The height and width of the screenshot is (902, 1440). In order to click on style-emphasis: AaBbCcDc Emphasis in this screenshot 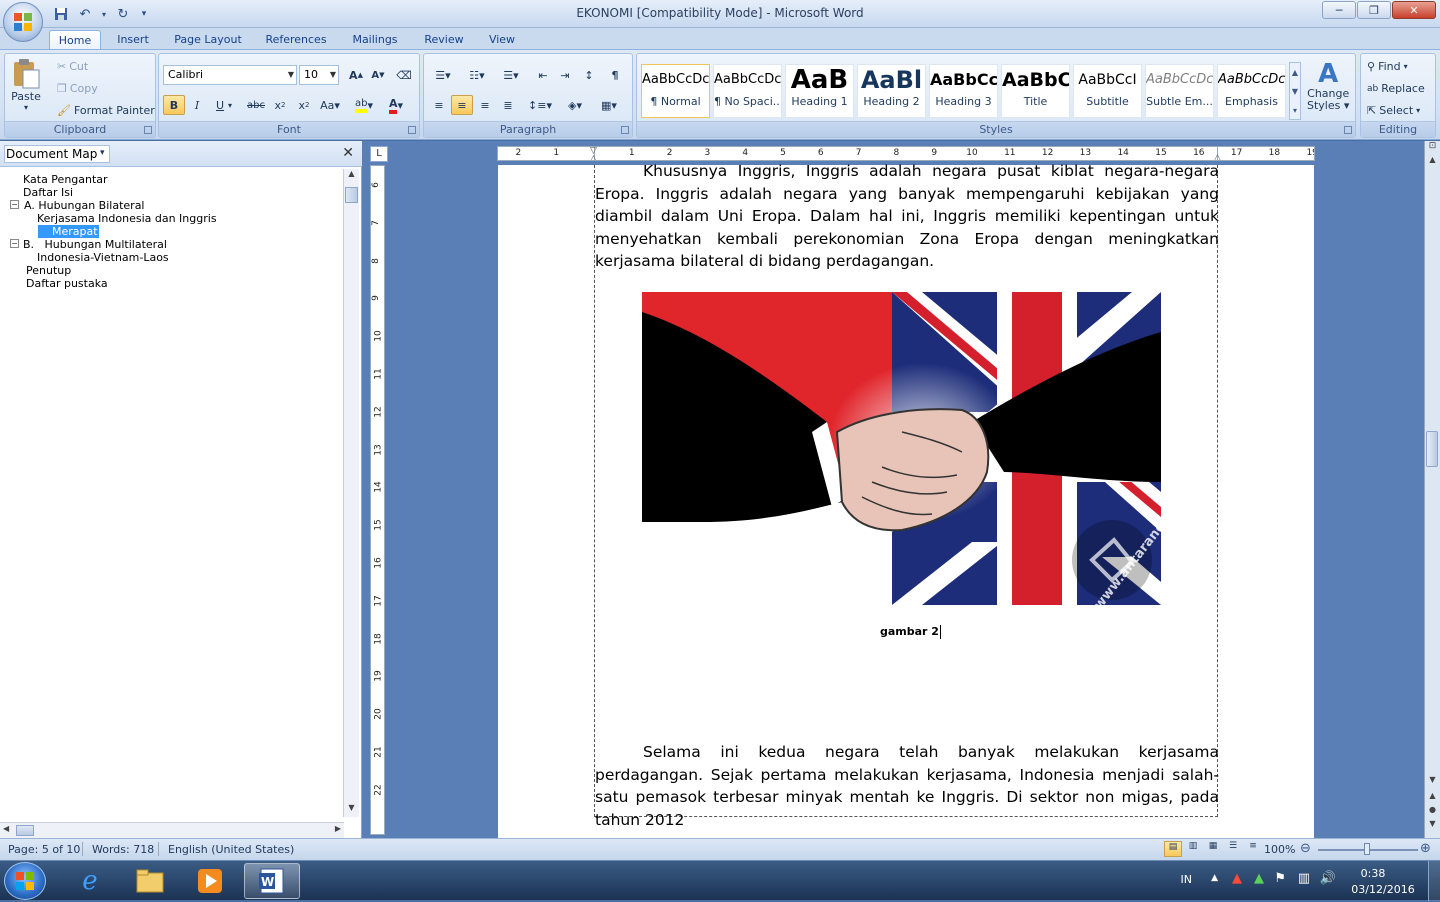, I will do `click(1251, 91)`.